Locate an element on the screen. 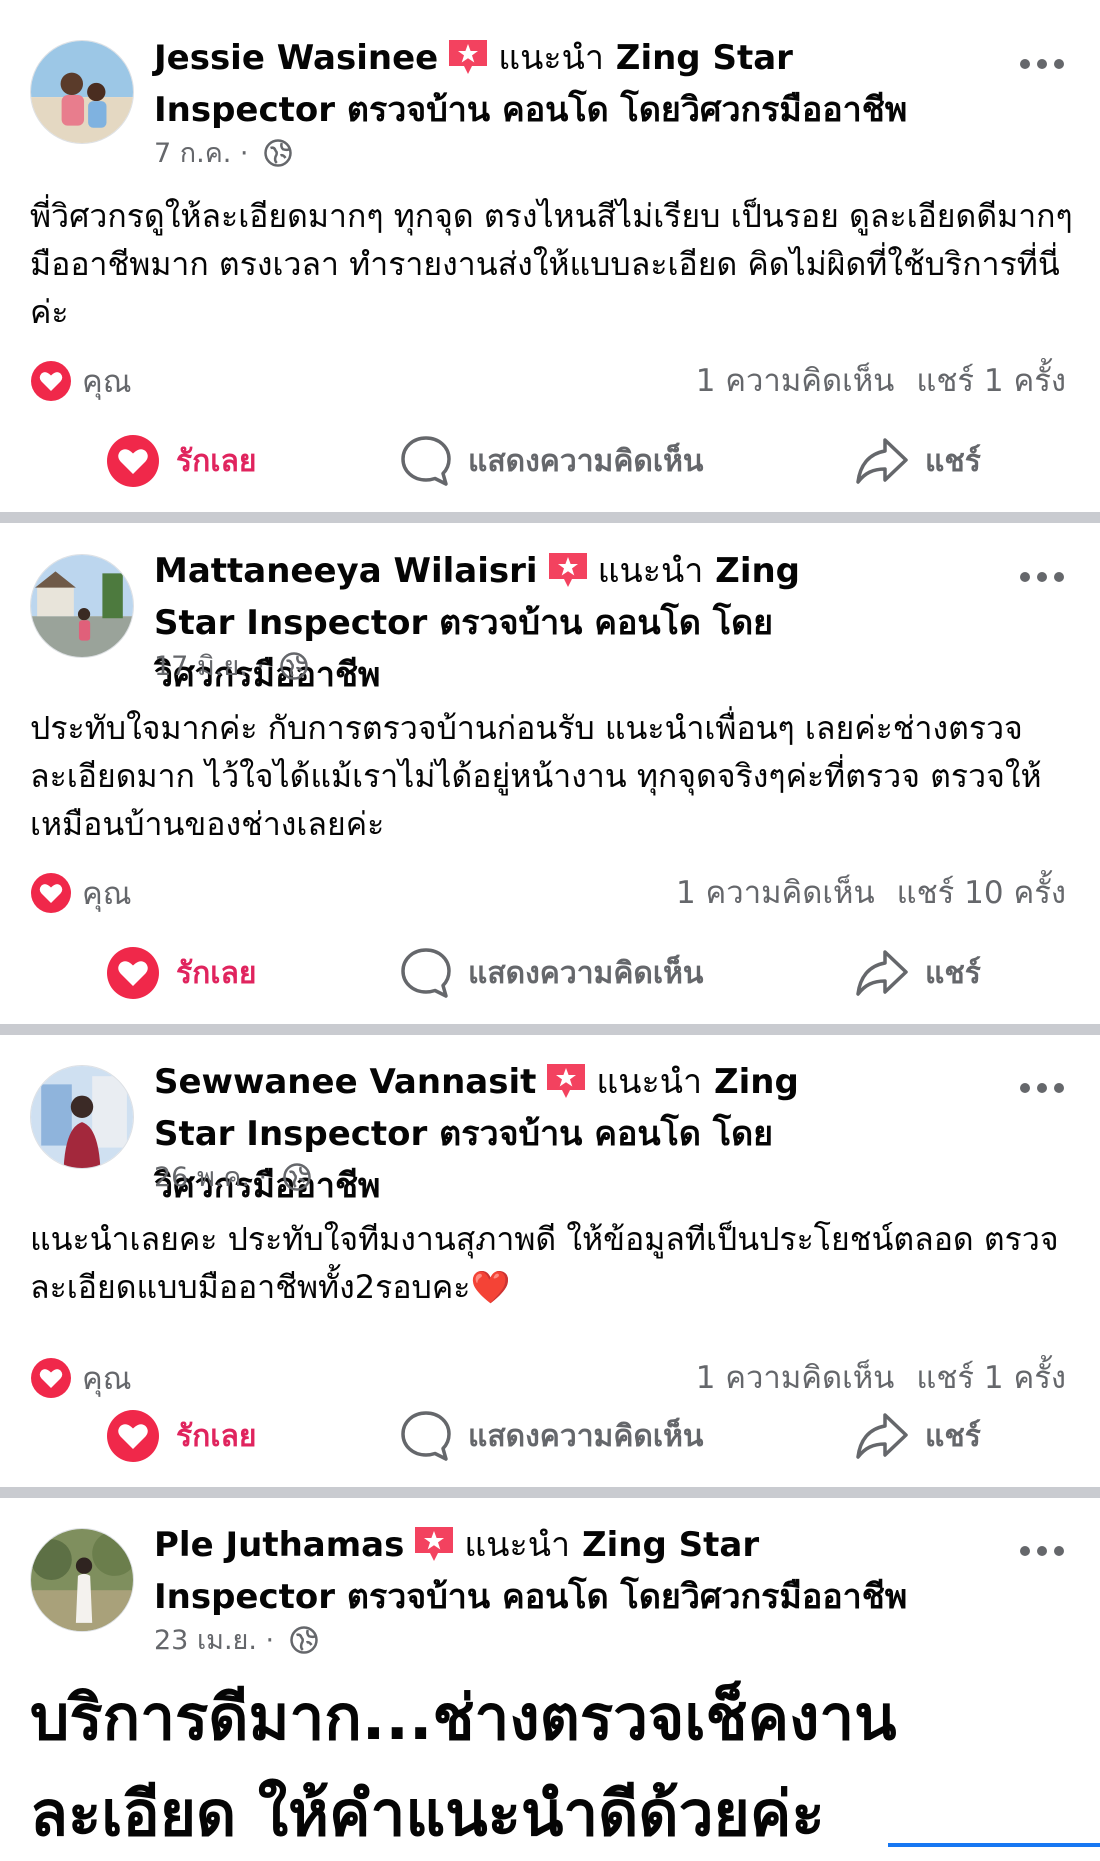 Image resolution: width=1100 pixels, height=1861 pixels. author-name: Mattaneeya Wilaisri is located at coordinates (346, 571).